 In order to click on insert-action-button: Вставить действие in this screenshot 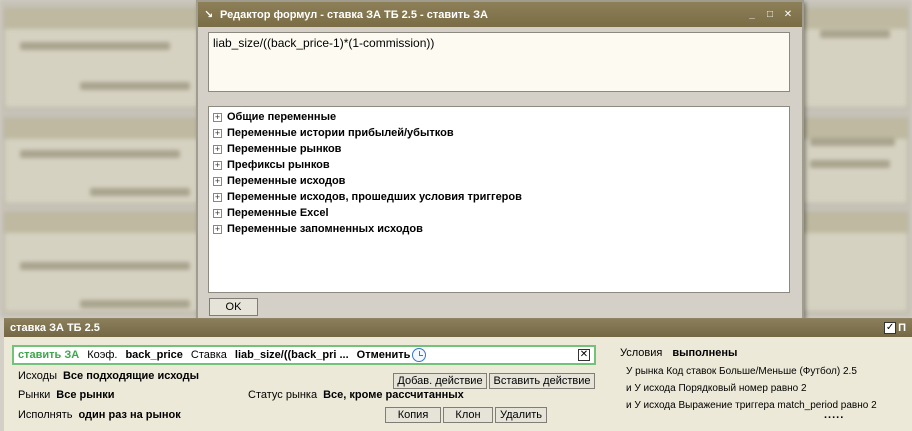, I will do `click(542, 381)`.